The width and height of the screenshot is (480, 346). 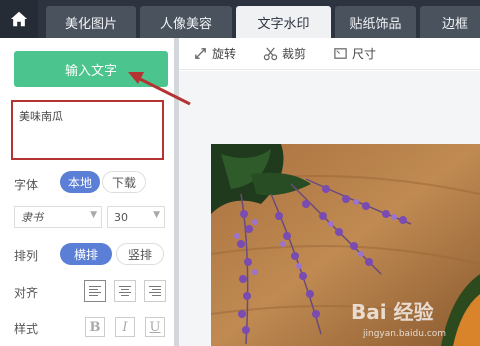 What do you see at coordinates (91, 22) in the screenshot?
I see `tab-beautify-image: 美化图片` at bounding box center [91, 22].